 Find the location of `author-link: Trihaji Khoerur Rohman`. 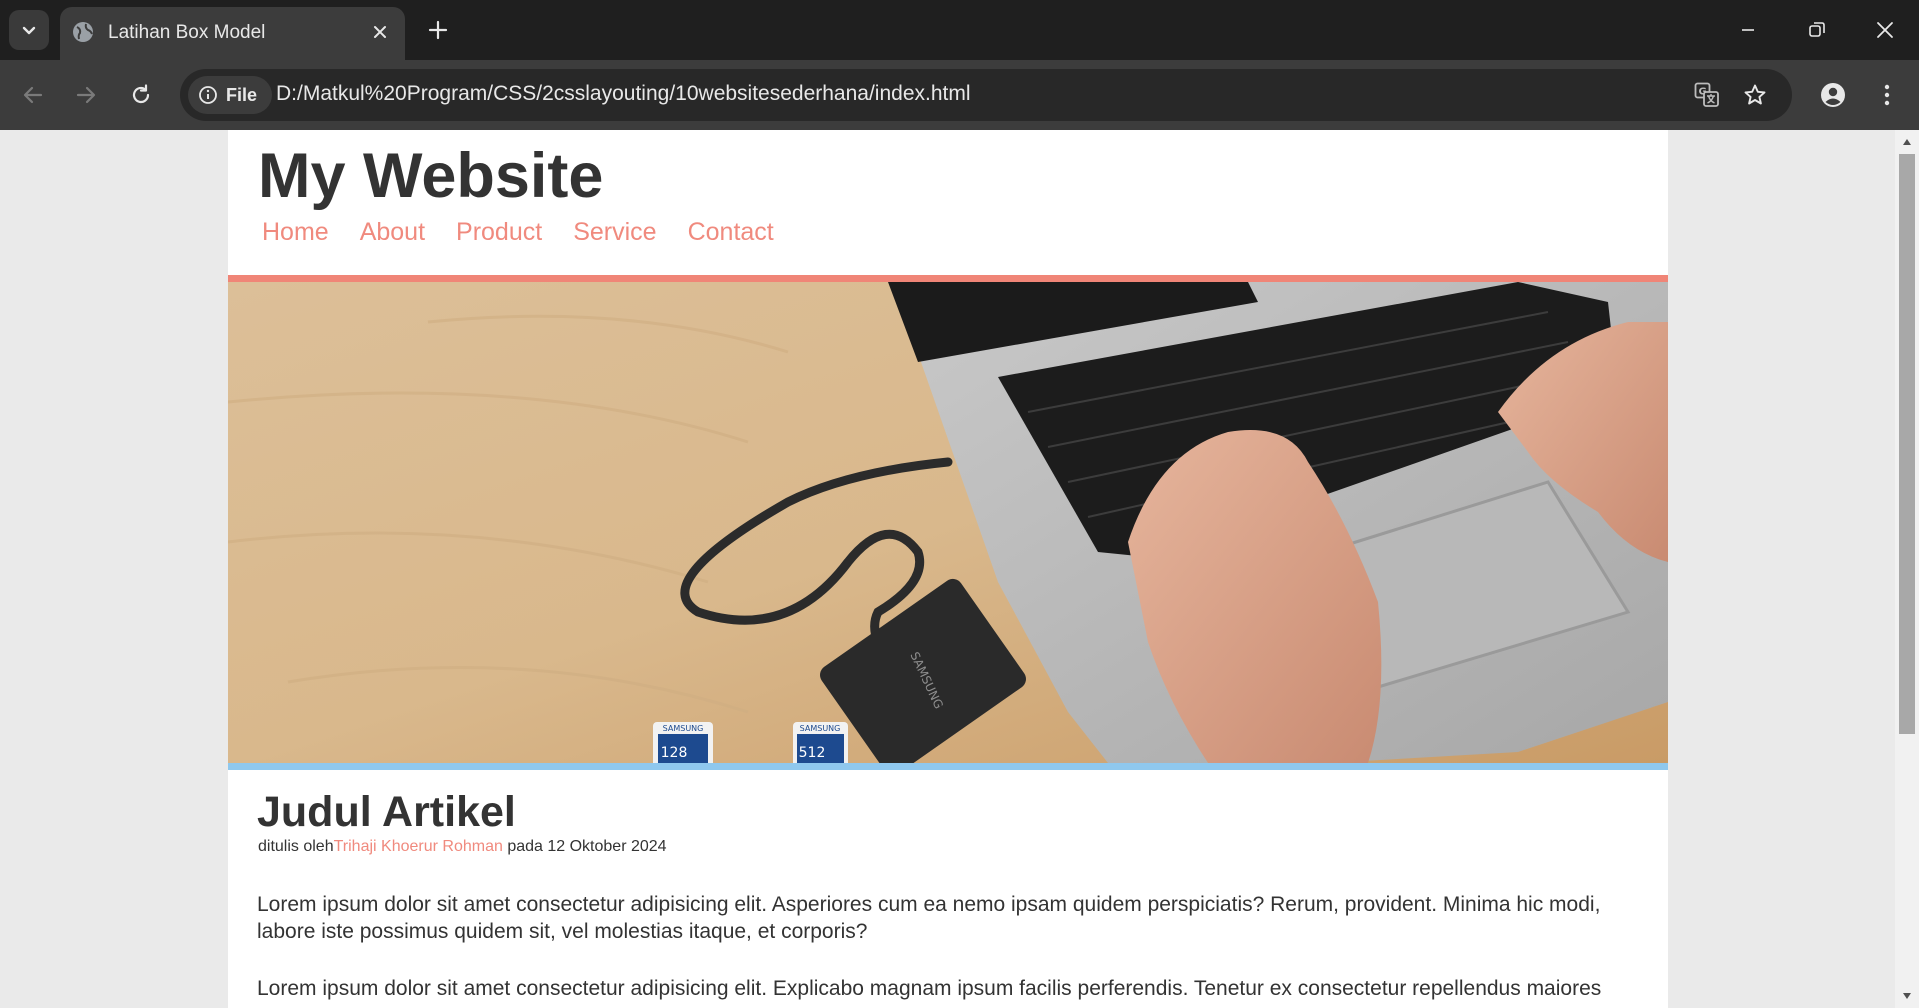

author-link: Trihaji Khoerur Rohman is located at coordinates (418, 846).